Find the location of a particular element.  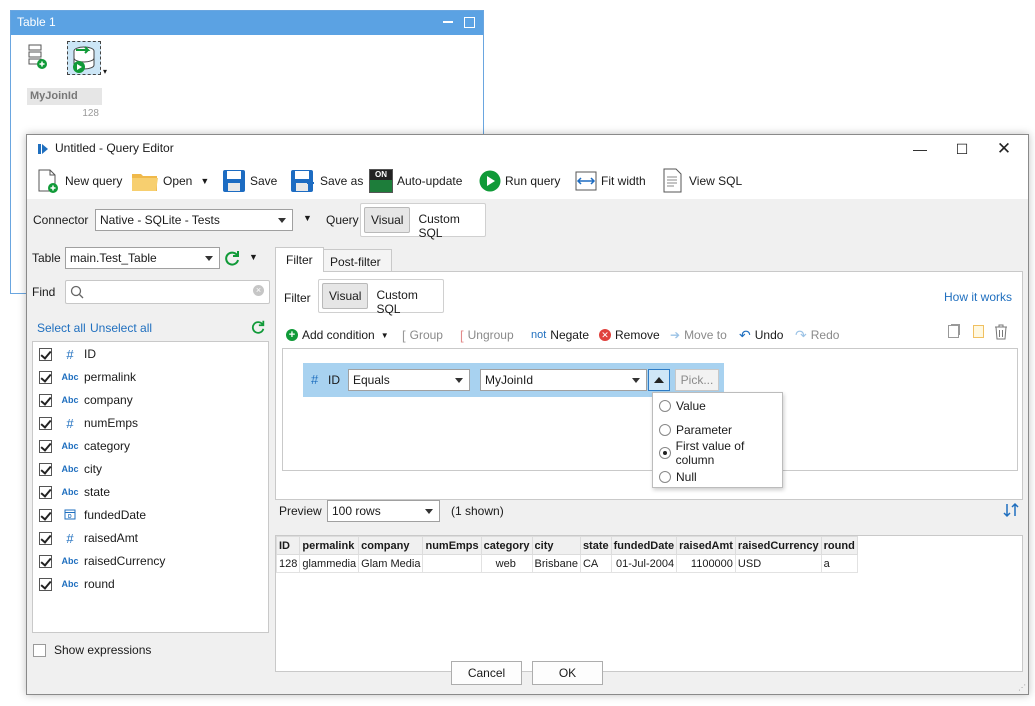

unselect-all-link: Unselect all is located at coordinates (121, 328).